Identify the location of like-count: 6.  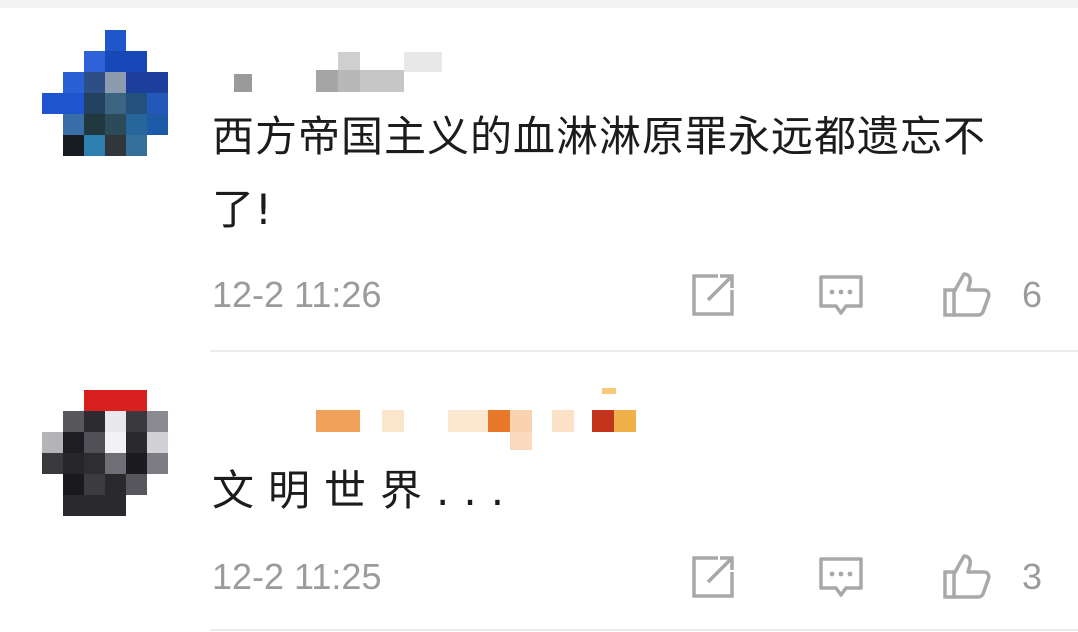
(1032, 294).